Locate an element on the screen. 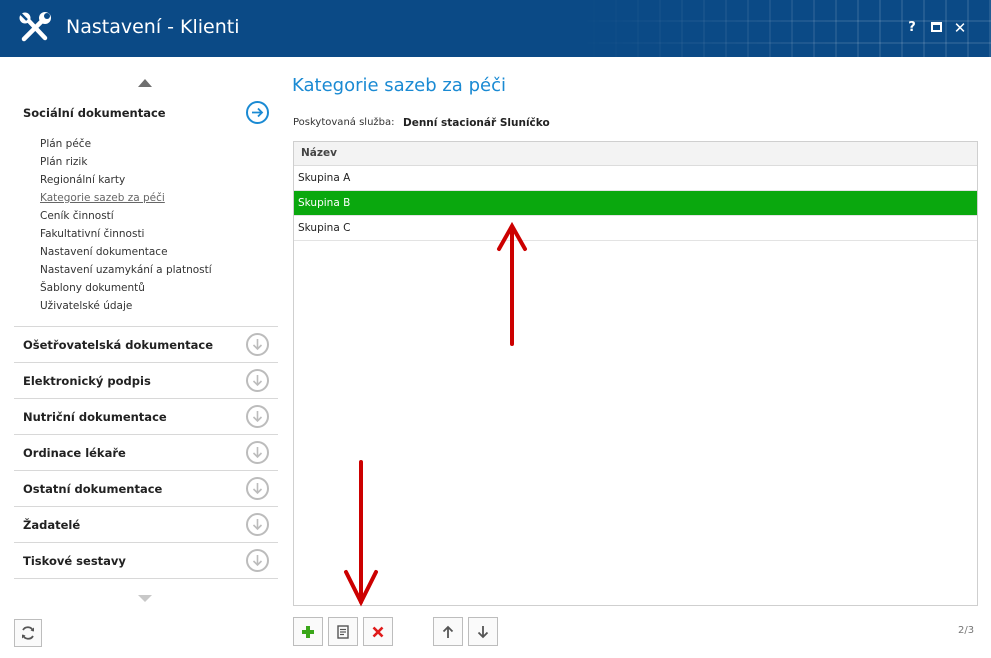  delete-button is located at coordinates (378, 631).